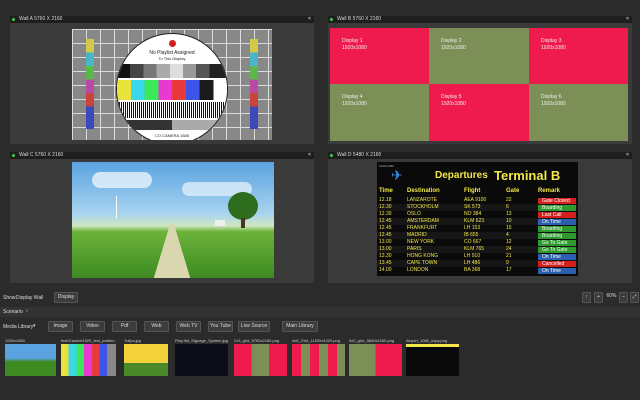 The width and height of the screenshot is (640, 400). What do you see at coordinates (598, 297) in the screenshot?
I see `zoom-in-button: +` at bounding box center [598, 297].